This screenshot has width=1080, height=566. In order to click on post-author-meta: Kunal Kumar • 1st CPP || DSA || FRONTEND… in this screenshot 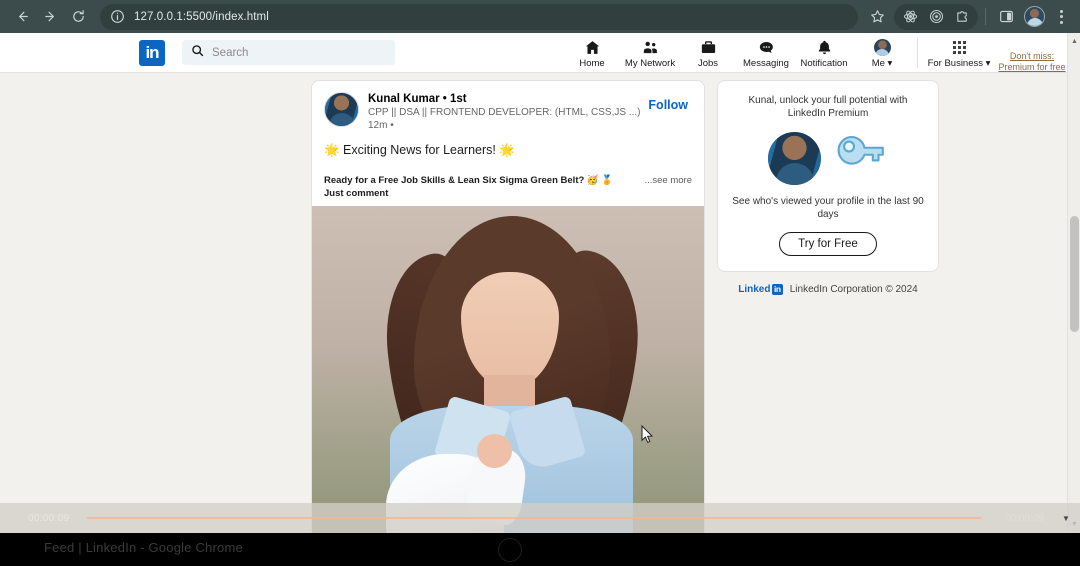, I will do `click(508, 112)`.